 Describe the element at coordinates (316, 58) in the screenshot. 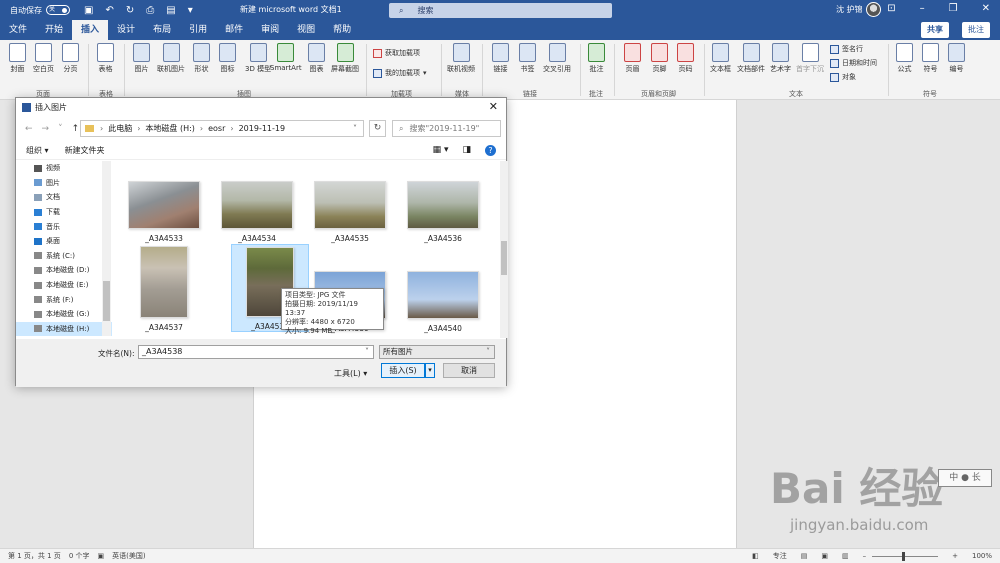

I see `chart-button: 图表` at that location.